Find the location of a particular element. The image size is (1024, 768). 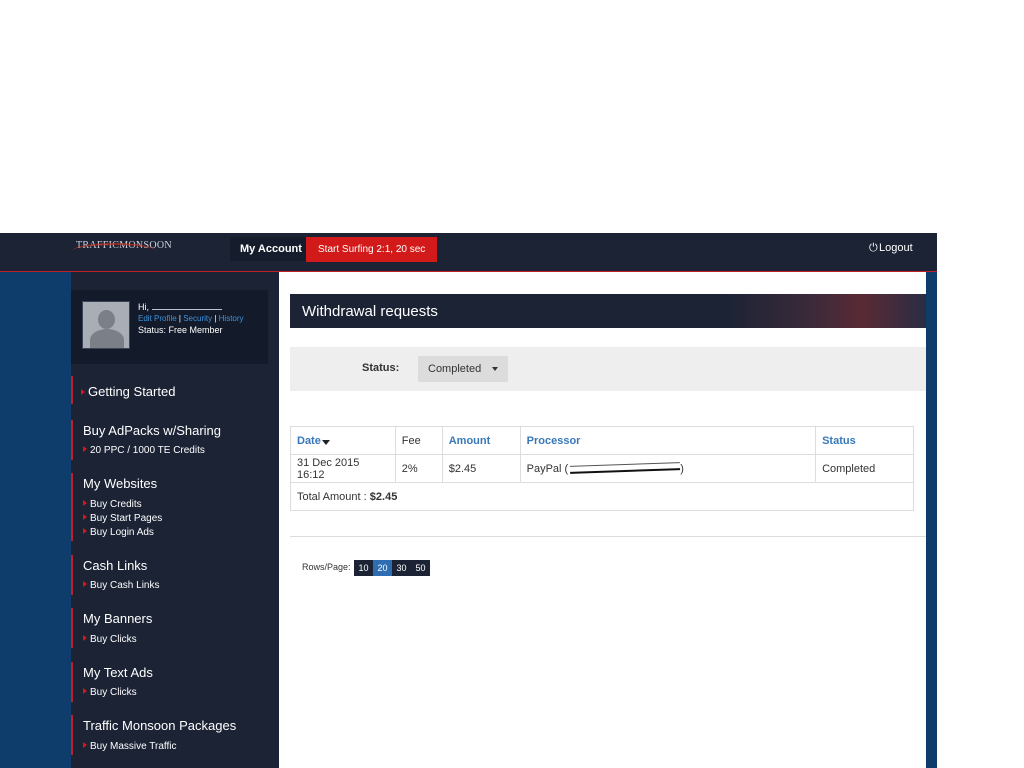

profile-links: Edit Profile | Security | History is located at coordinates (191, 318).